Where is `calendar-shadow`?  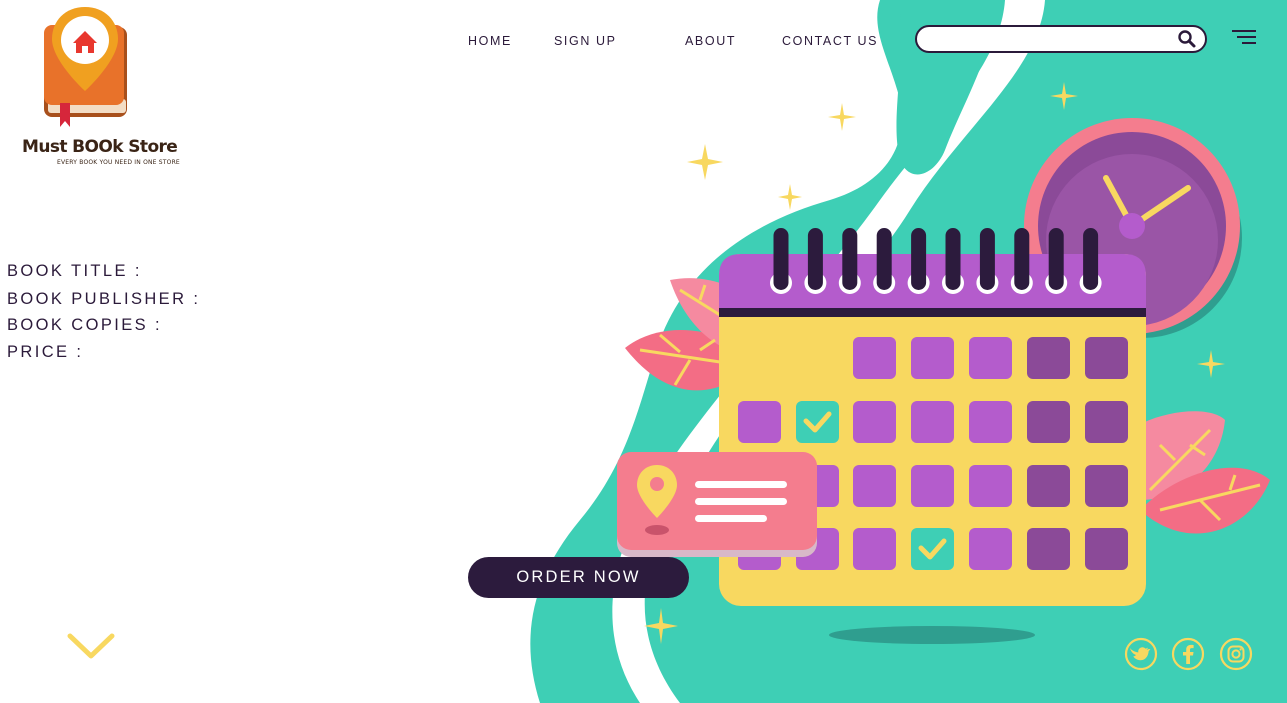
calendar-shadow is located at coordinates (932, 635).